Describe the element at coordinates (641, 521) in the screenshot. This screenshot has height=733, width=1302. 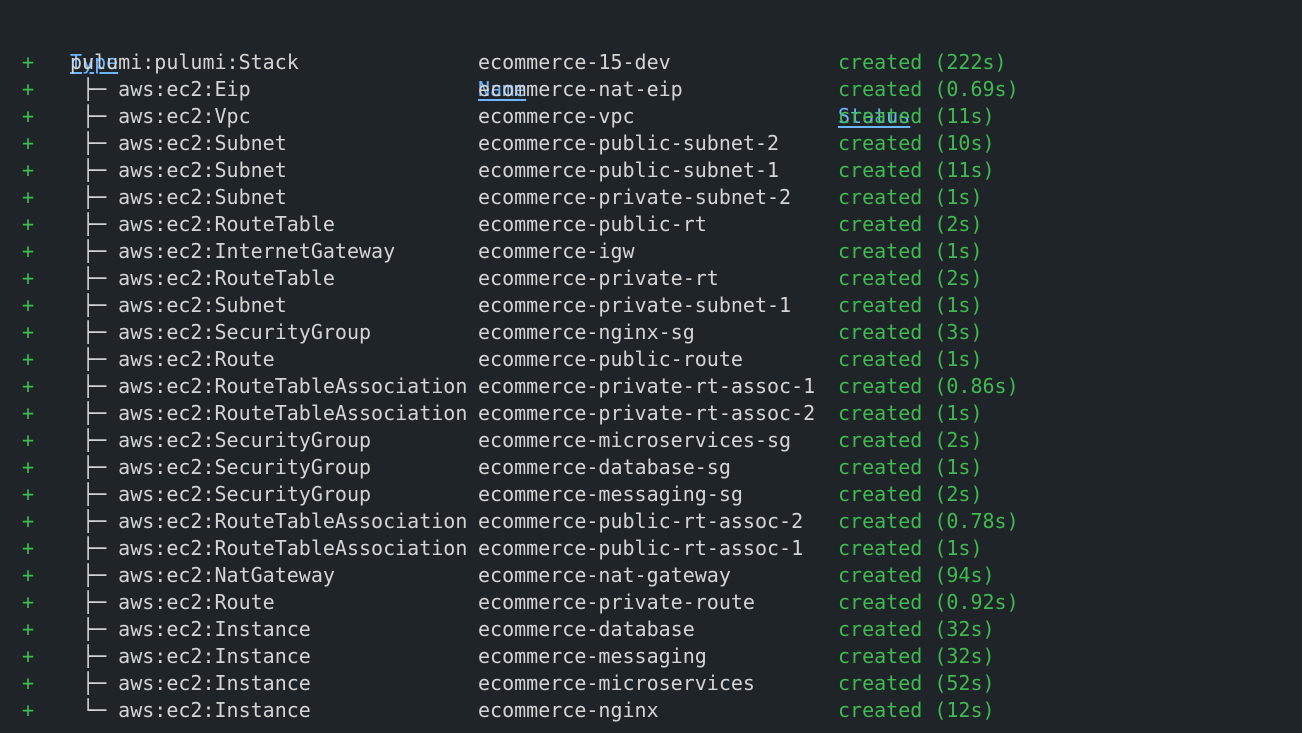
I see `resource-name: ecommerce-public-rt-assoc-2` at that location.